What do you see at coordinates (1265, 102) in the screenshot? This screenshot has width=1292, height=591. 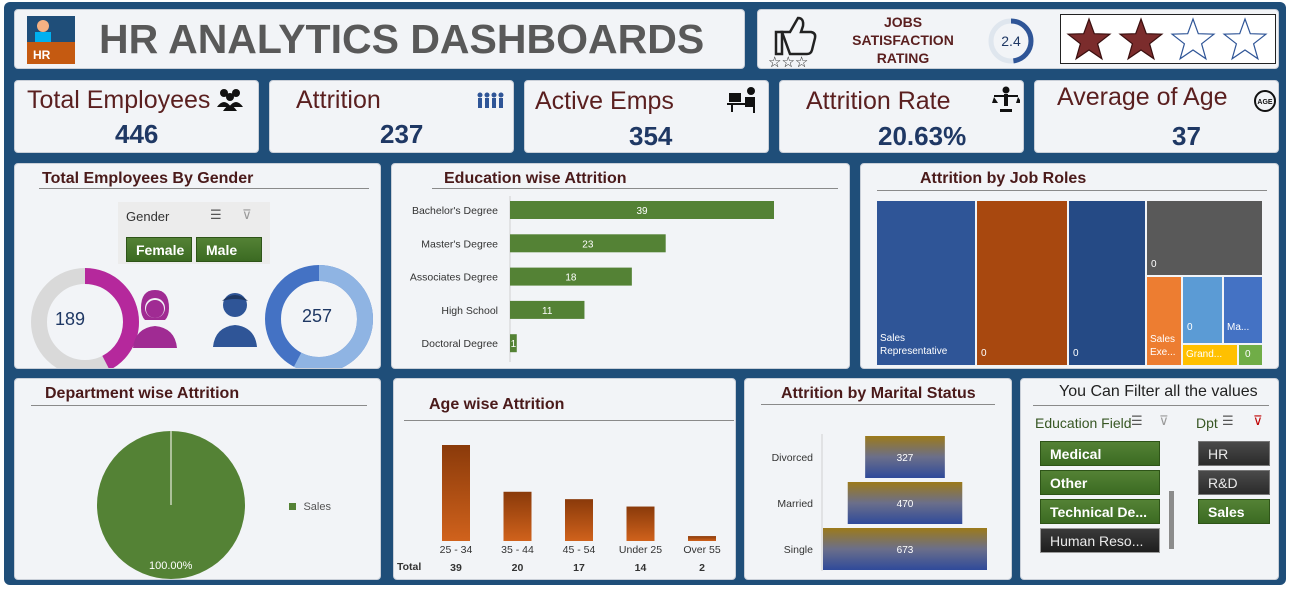 I see `svg-text: AGE` at bounding box center [1265, 102].